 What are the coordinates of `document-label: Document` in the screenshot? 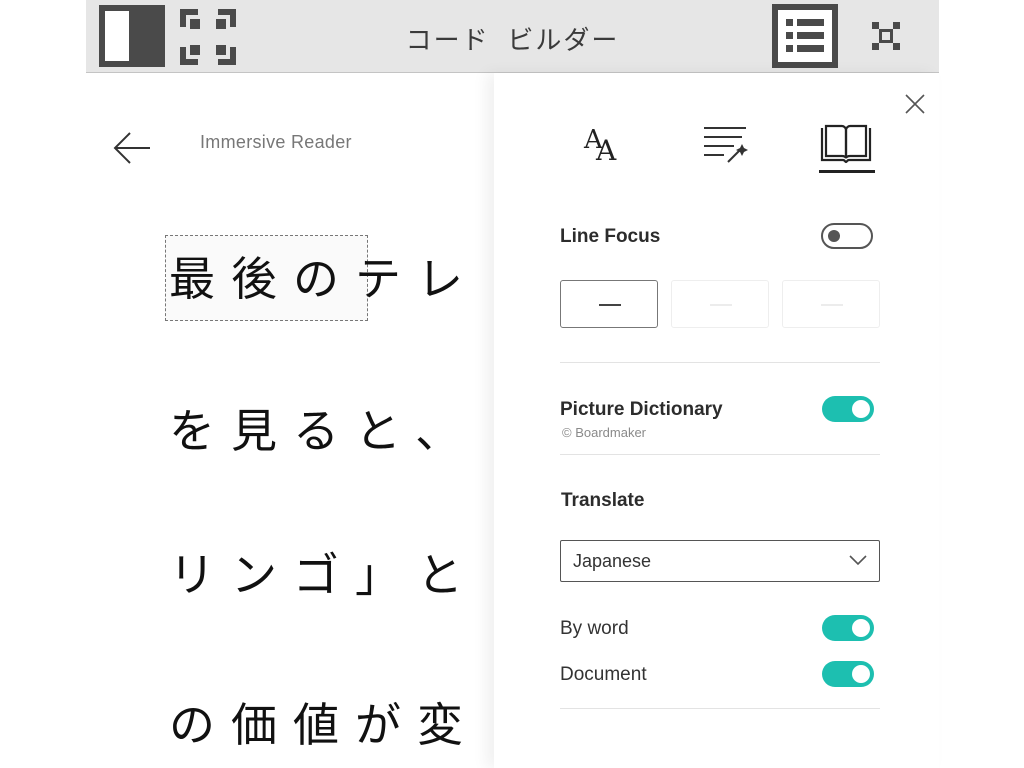 It's located at (603, 674).